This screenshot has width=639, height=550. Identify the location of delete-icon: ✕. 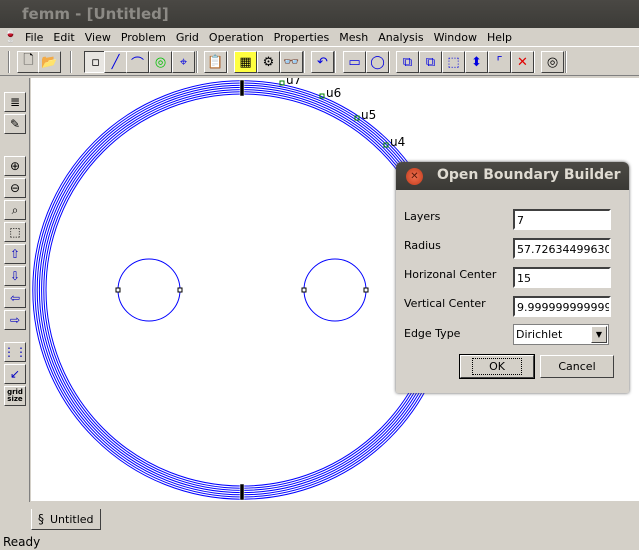
(522, 62).